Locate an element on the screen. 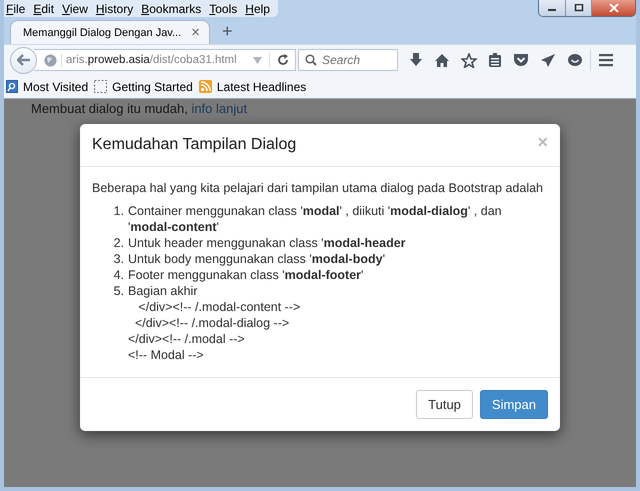 This screenshot has height=491, width=640. address-field: aris.proweb.asia/dist/coba31.html is located at coordinates (165, 60).